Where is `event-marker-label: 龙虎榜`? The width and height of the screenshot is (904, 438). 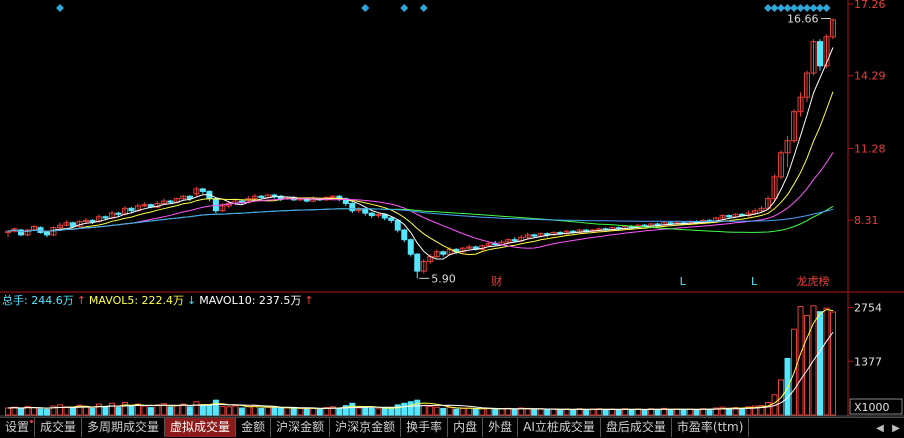
event-marker-label: 龙虎榜 is located at coordinates (813, 281).